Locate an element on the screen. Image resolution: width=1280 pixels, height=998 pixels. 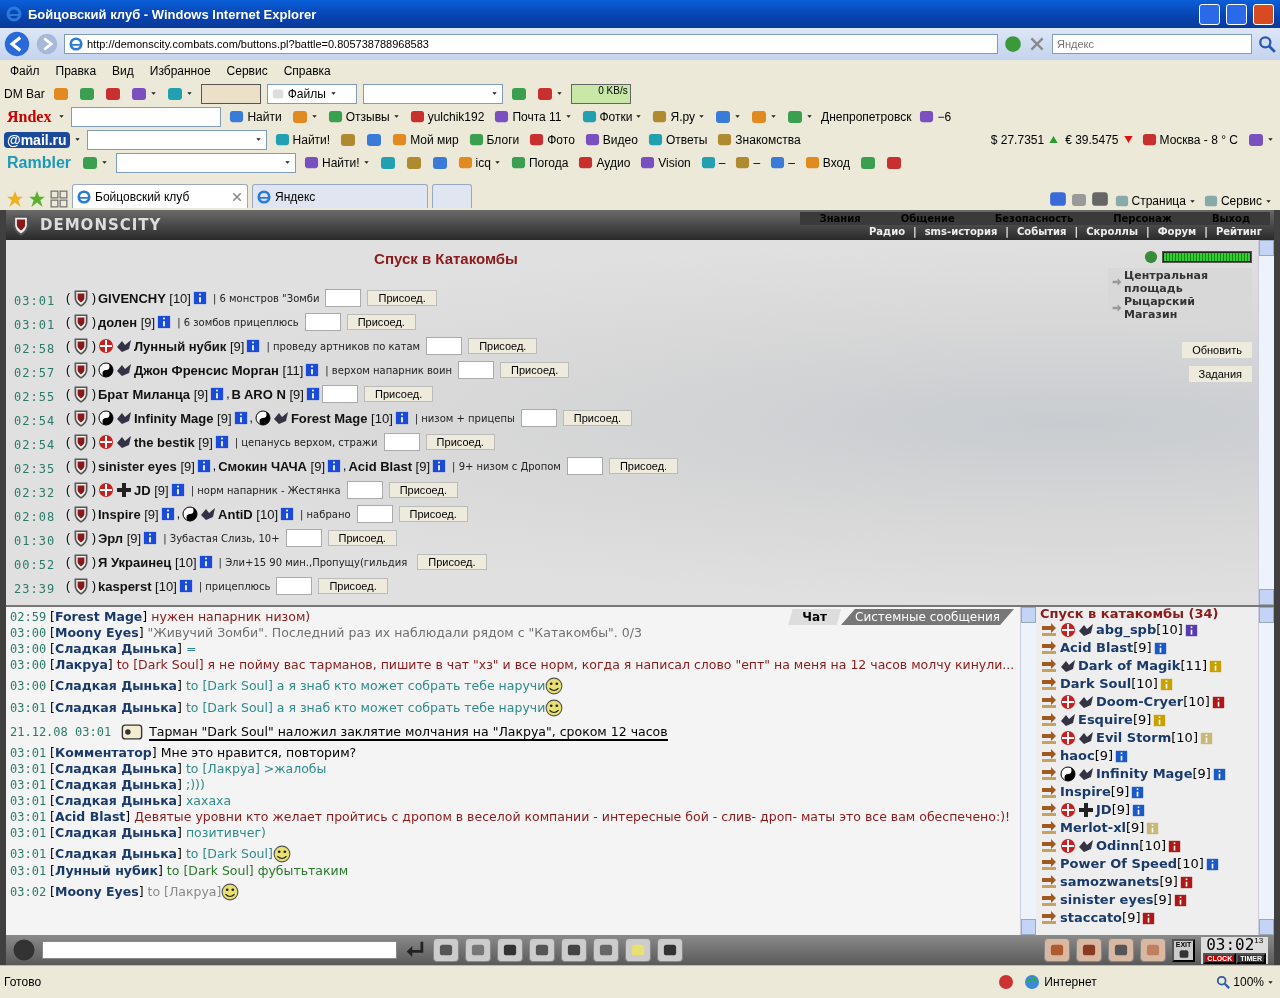
chat-input is located at coordinates (219, 950).